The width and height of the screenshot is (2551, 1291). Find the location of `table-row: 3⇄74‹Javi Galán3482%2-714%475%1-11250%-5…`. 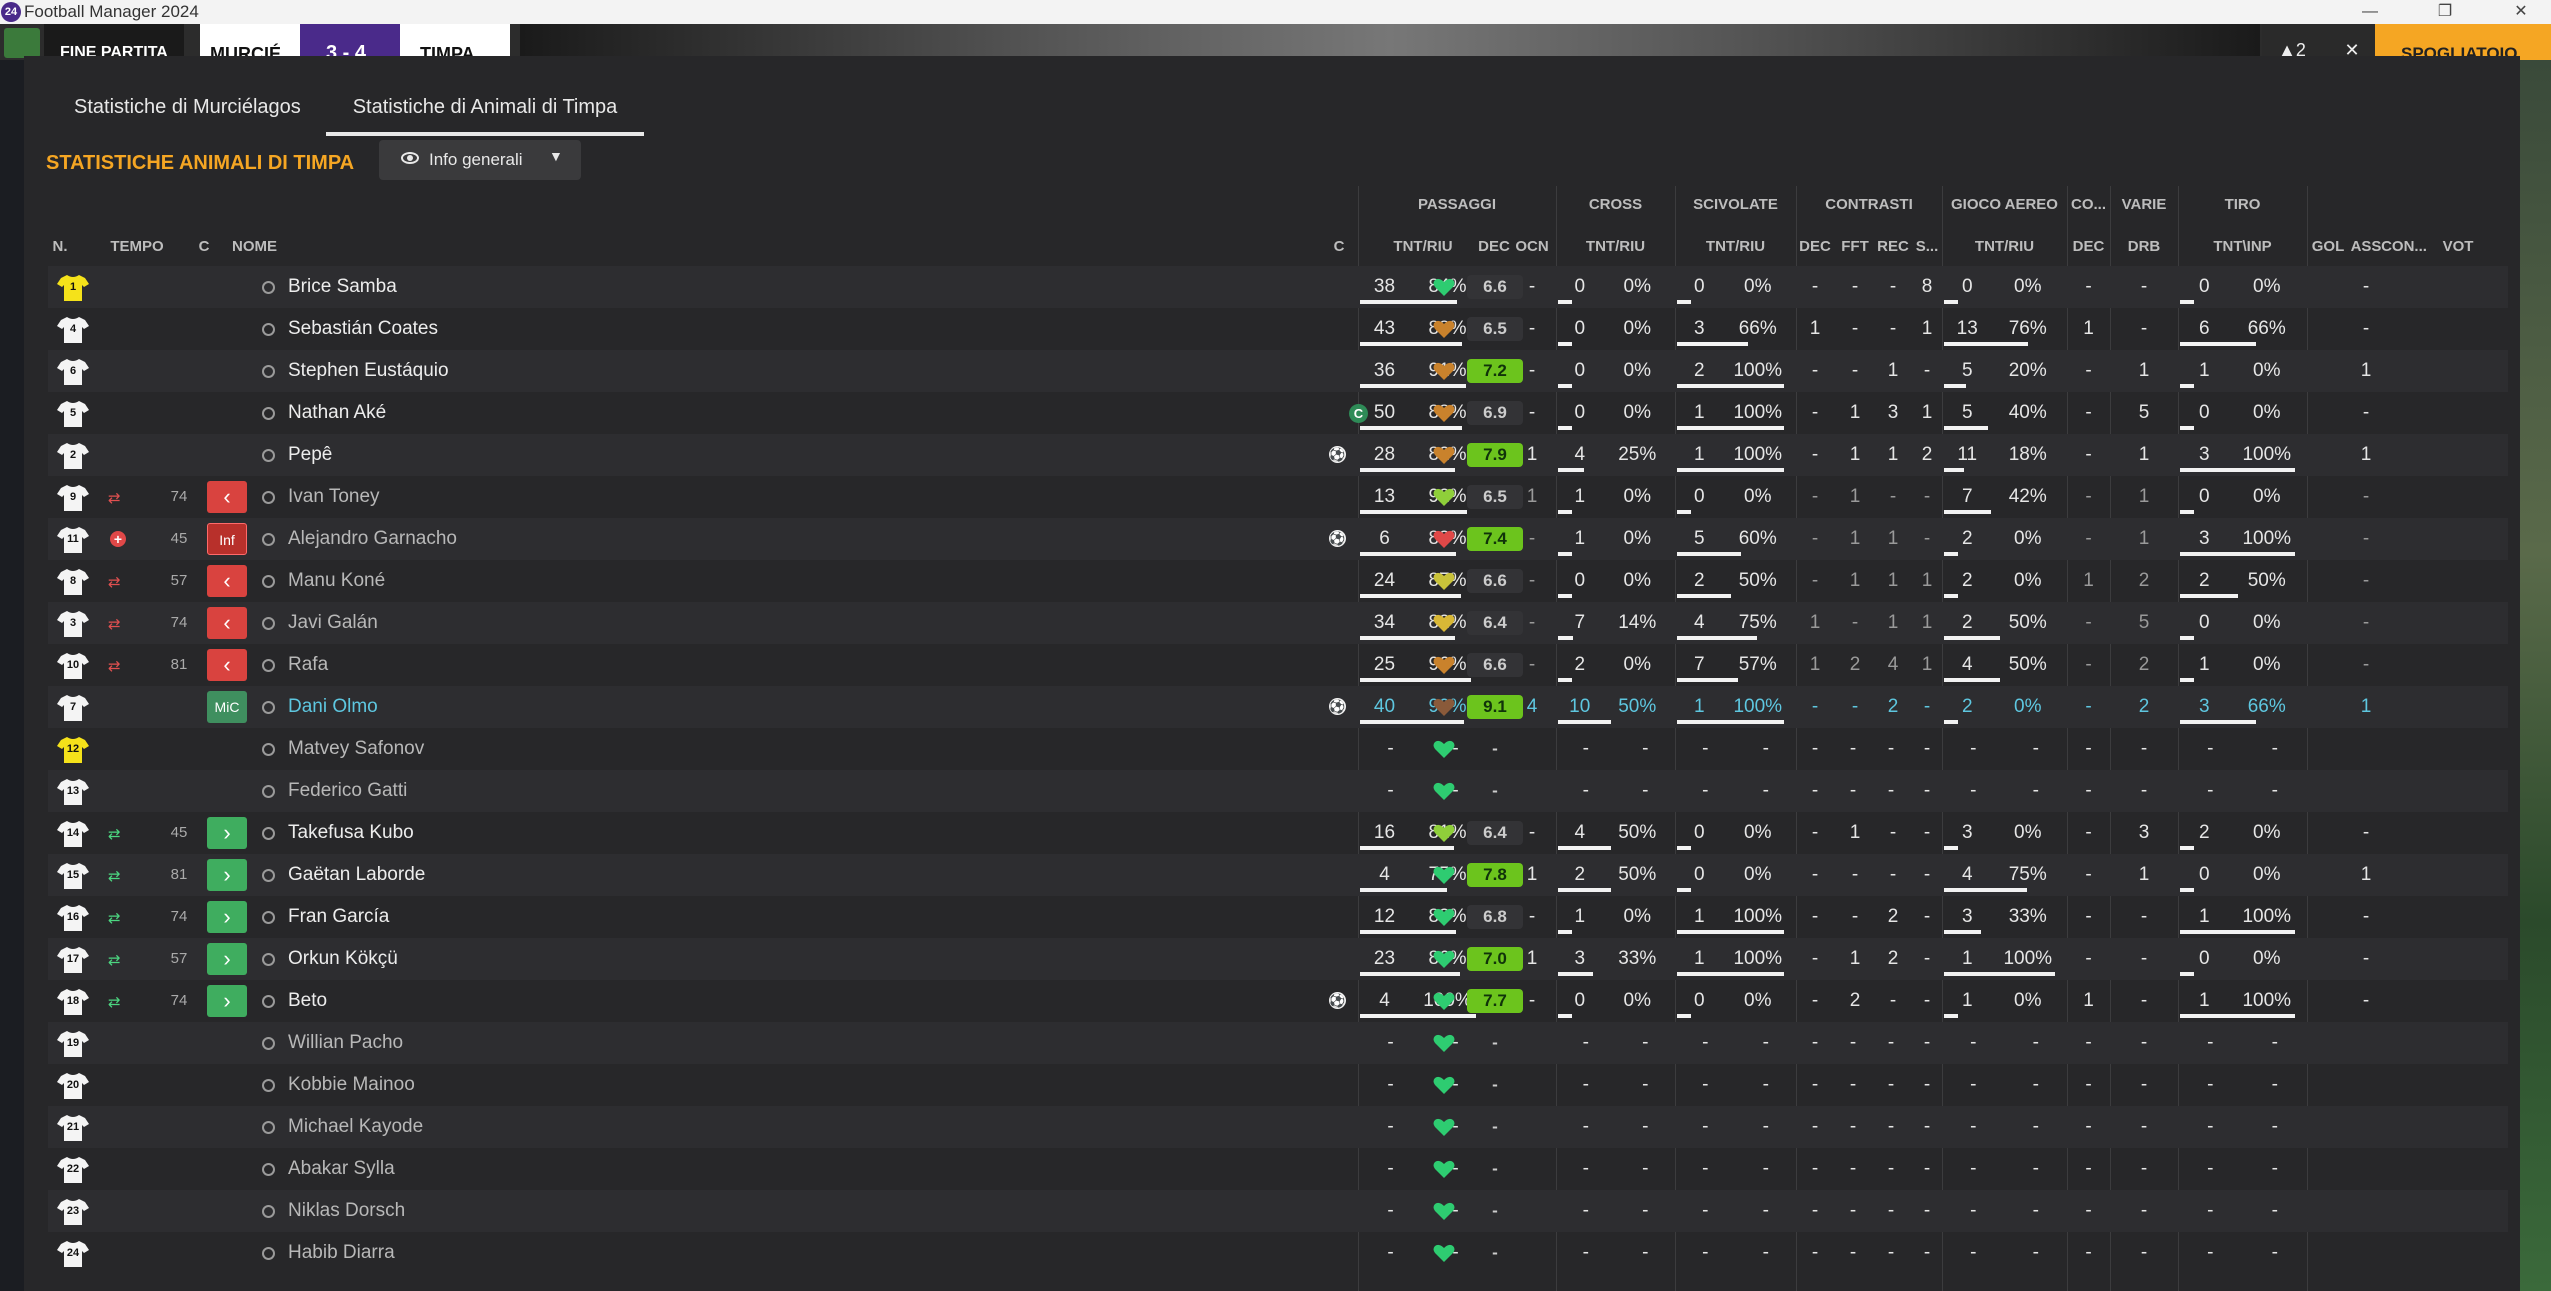

table-row: 3⇄74‹Javi Galán3482%2-714%475%1-11250%-5… is located at coordinates (1278, 623).